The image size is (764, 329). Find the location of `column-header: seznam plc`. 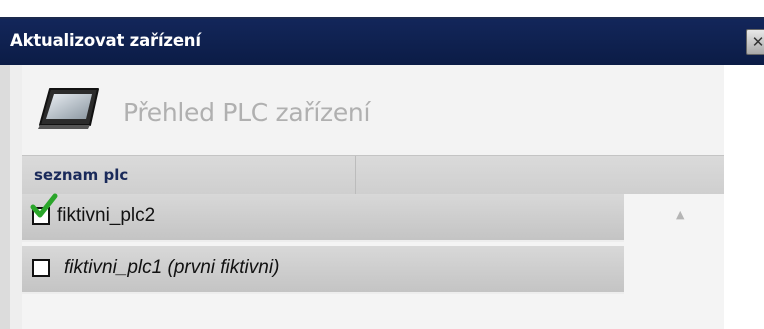

column-header: seznam plc is located at coordinates (373, 175).